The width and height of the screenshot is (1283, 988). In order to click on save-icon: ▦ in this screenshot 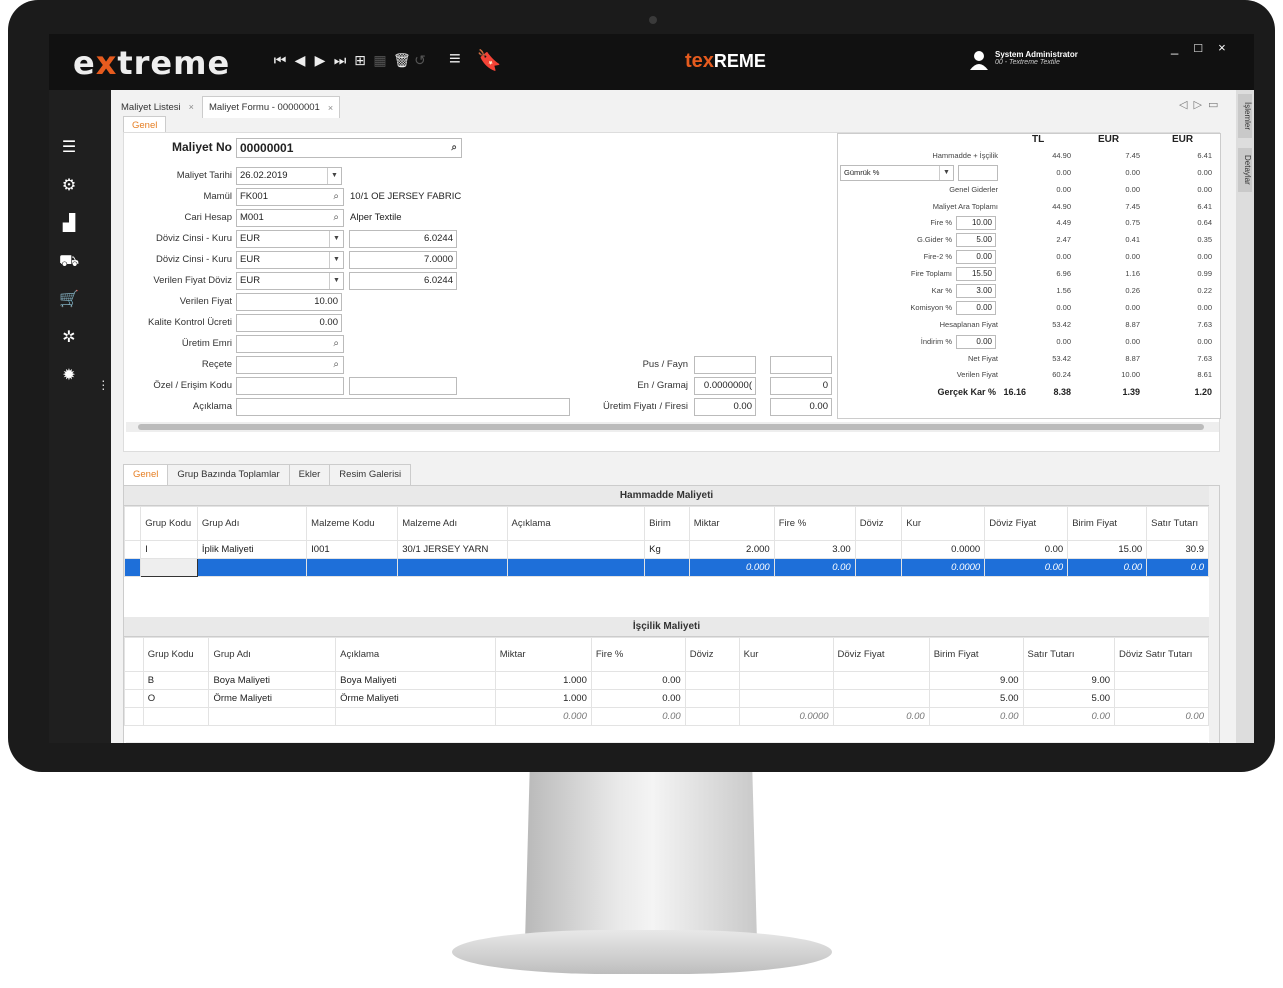, I will do `click(380, 60)`.